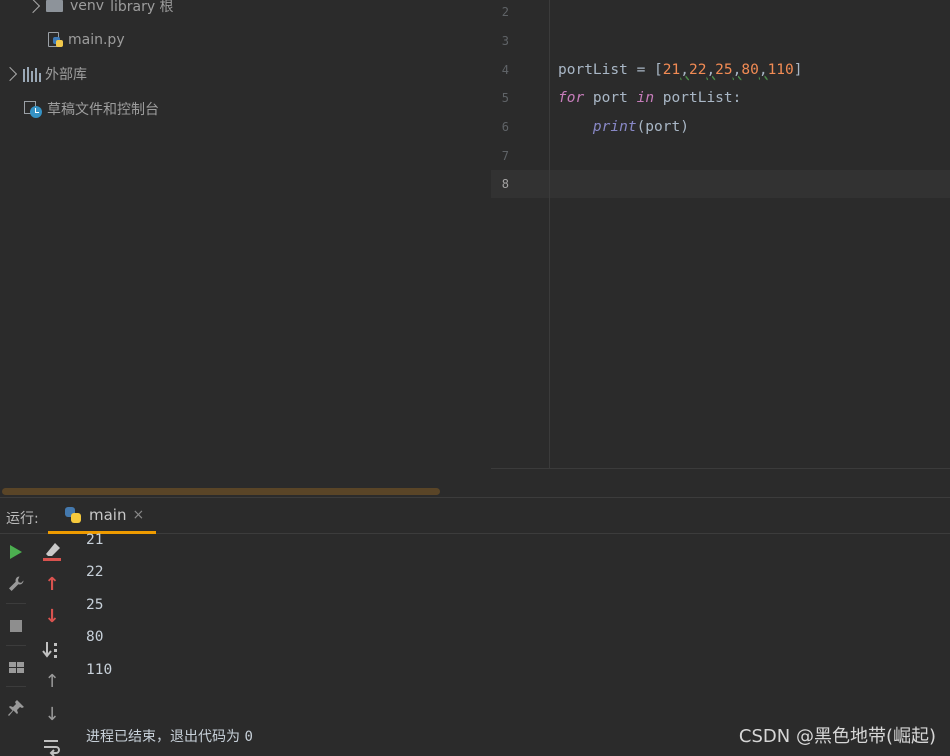 Image resolution: width=950 pixels, height=756 pixels. I want to click on tree-item-scratches-label: 草稿文件和控制台, so click(103, 110).